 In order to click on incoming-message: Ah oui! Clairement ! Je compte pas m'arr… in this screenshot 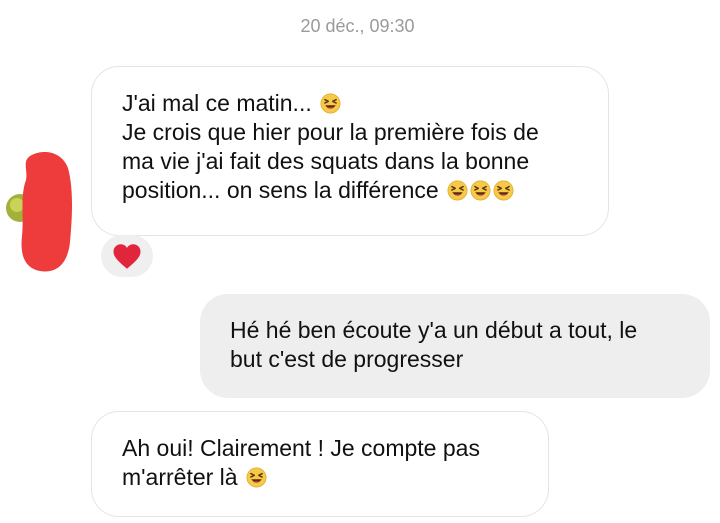, I will do `click(320, 464)`.